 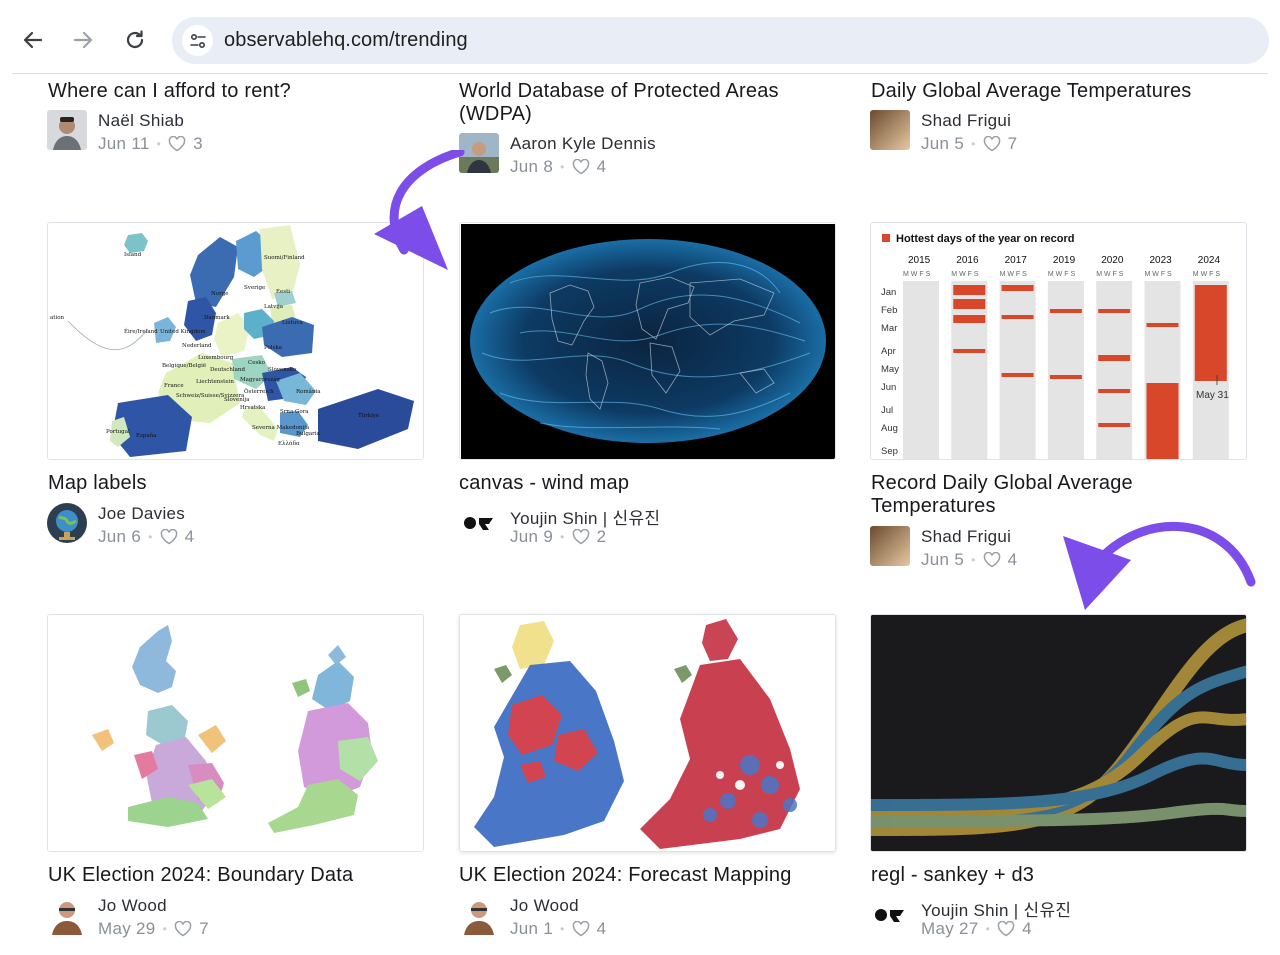 I want to click on map-label: Ελλάδα, so click(x=289, y=443).